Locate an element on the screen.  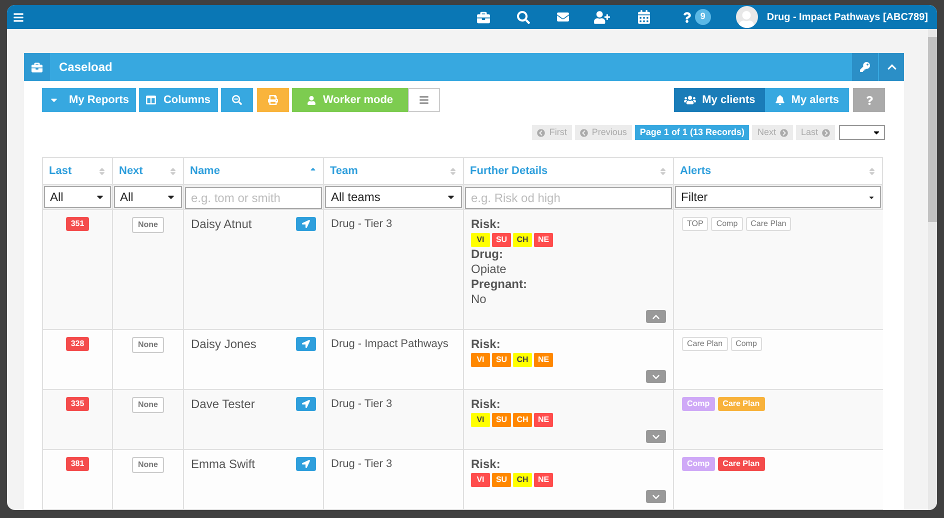
detail-value: Opiate is located at coordinates (489, 269).